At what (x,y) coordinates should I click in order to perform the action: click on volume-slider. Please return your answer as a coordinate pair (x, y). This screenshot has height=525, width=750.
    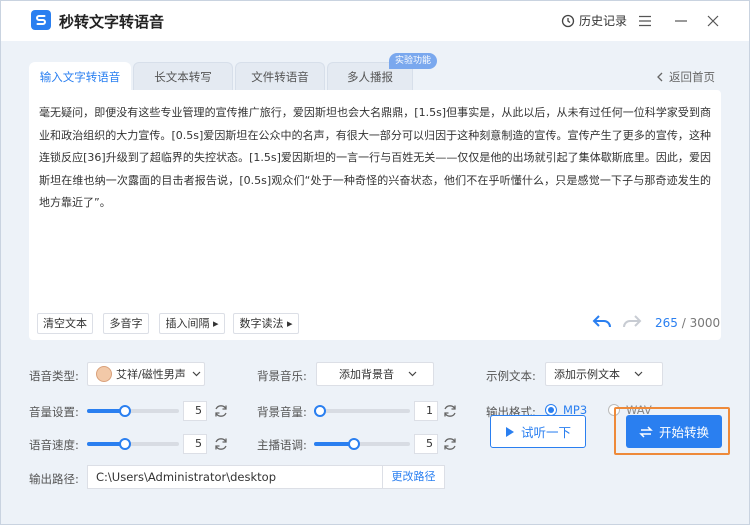
    Looking at the image, I should click on (133, 411).